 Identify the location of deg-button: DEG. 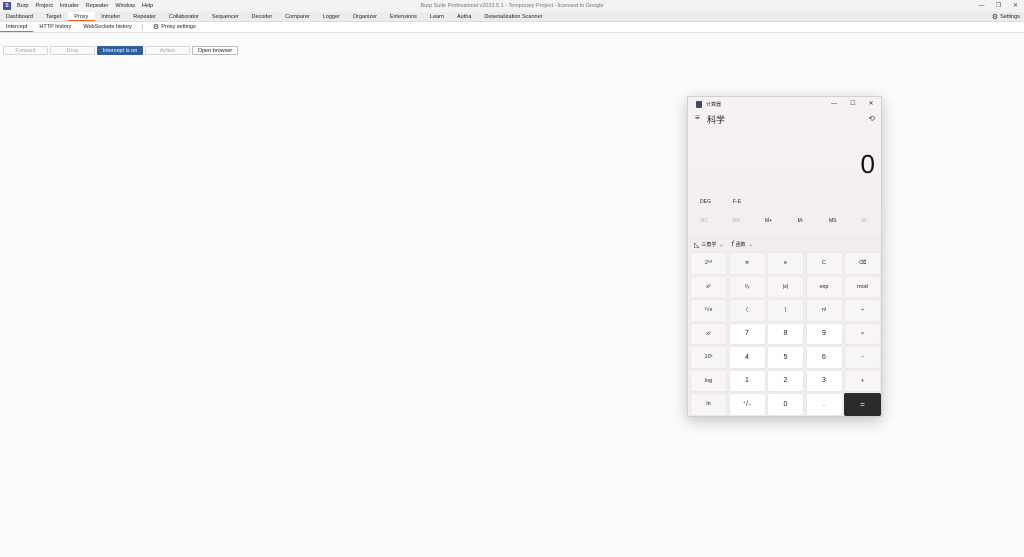
(705, 202).